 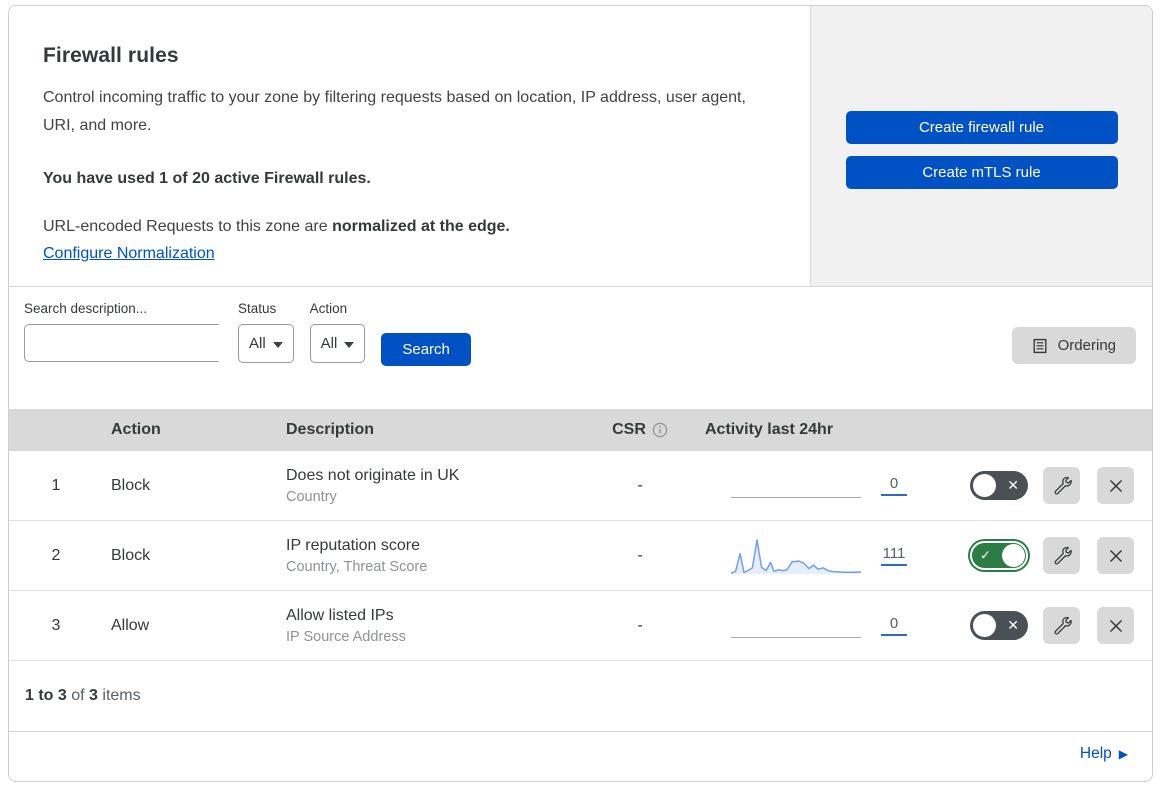 What do you see at coordinates (329, 343) in the screenshot?
I see `action-select-value: All` at bounding box center [329, 343].